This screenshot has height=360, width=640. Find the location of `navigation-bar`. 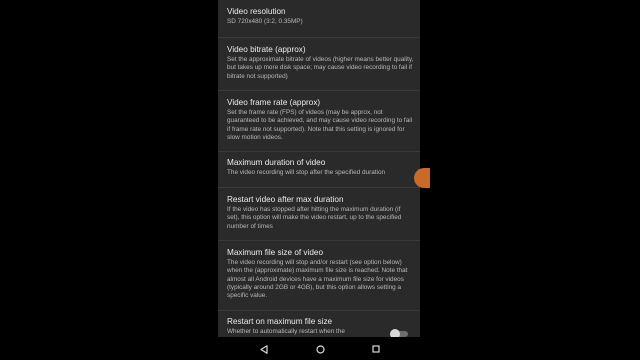

navigation-bar is located at coordinates (319, 348).